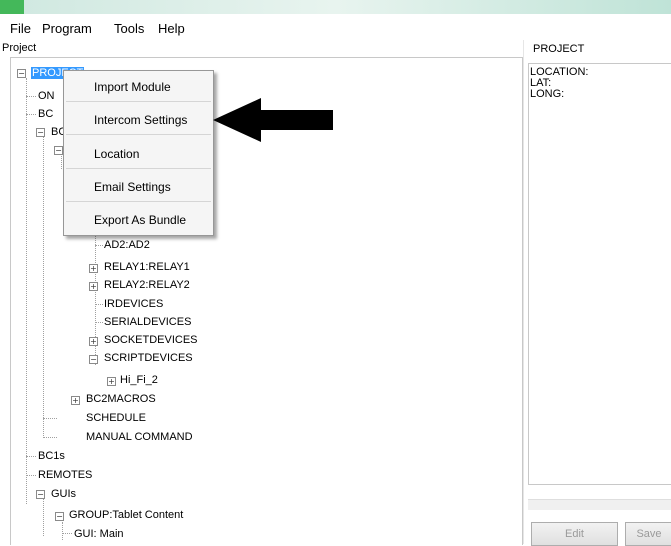 The width and height of the screenshot is (671, 546). I want to click on tree-node-scriptdevices: SCRIPTDEVICES, so click(148, 358).